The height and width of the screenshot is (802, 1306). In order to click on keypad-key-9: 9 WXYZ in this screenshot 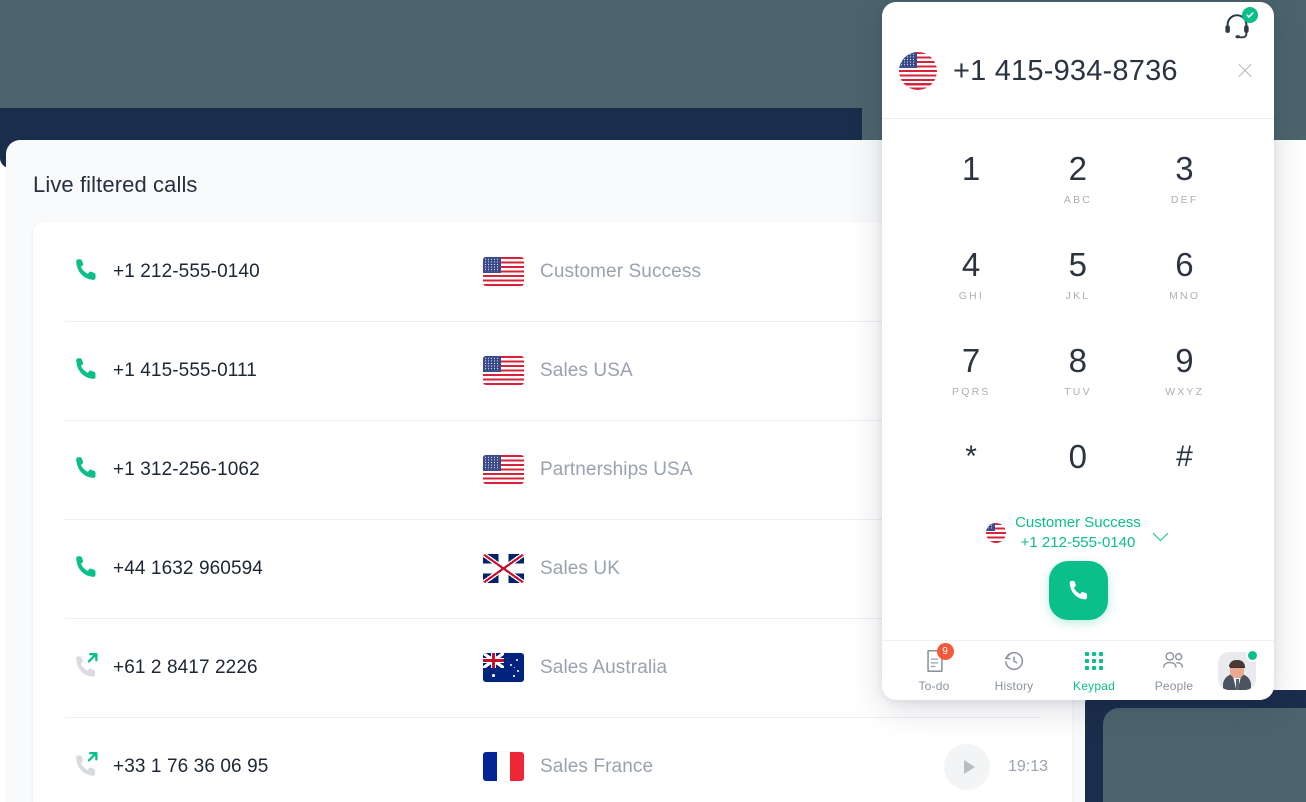, I will do `click(1184, 371)`.